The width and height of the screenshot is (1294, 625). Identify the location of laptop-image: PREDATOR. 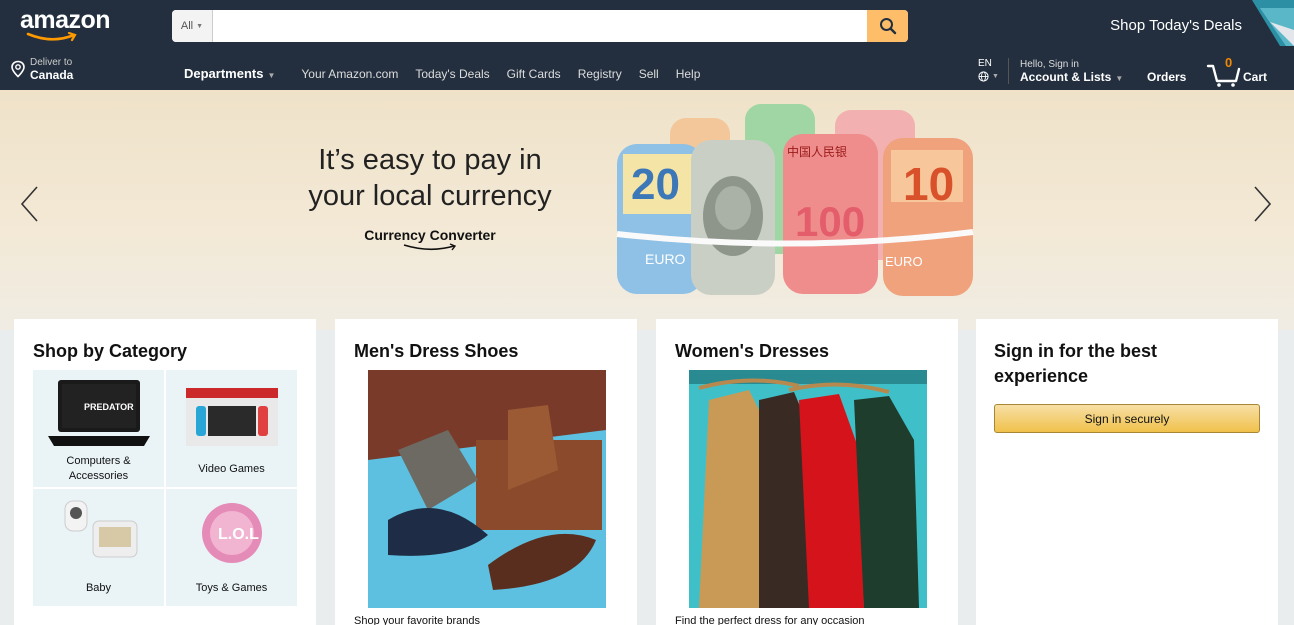
(99, 413).